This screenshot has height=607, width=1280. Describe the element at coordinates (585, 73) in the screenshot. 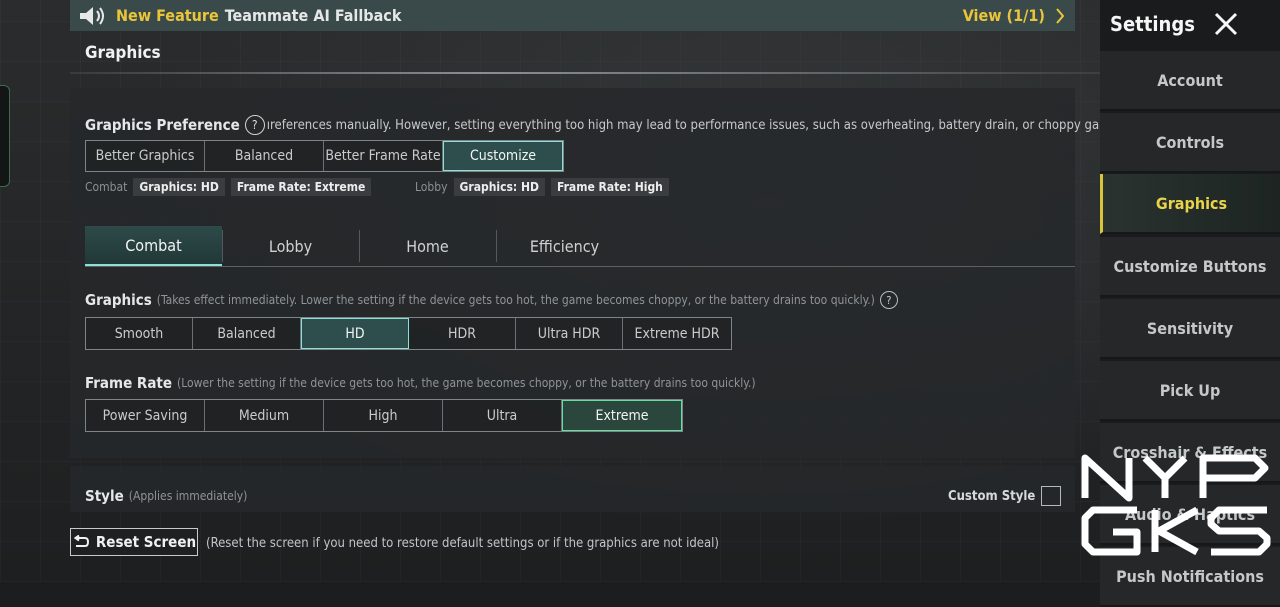

I see `title-divider` at that location.